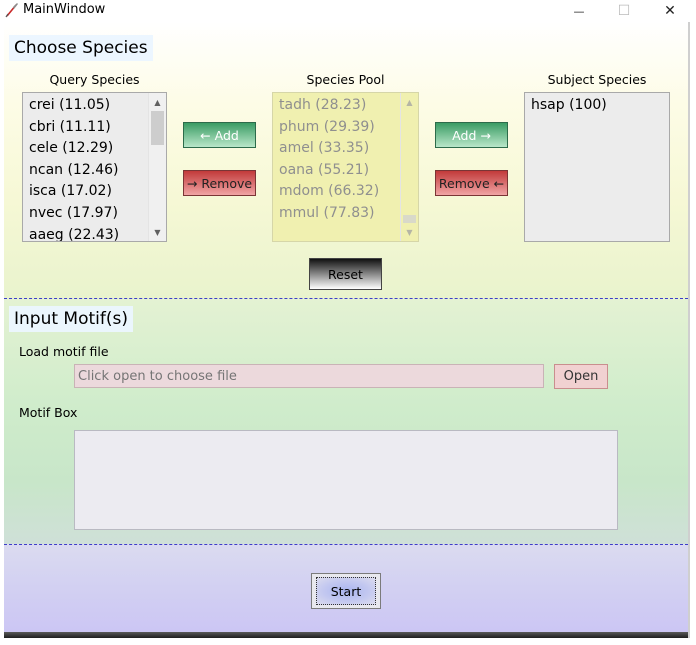 Image resolution: width=696 pixels, height=645 pixels. What do you see at coordinates (689, 330) in the screenshot?
I see `window-right-edge` at bounding box center [689, 330].